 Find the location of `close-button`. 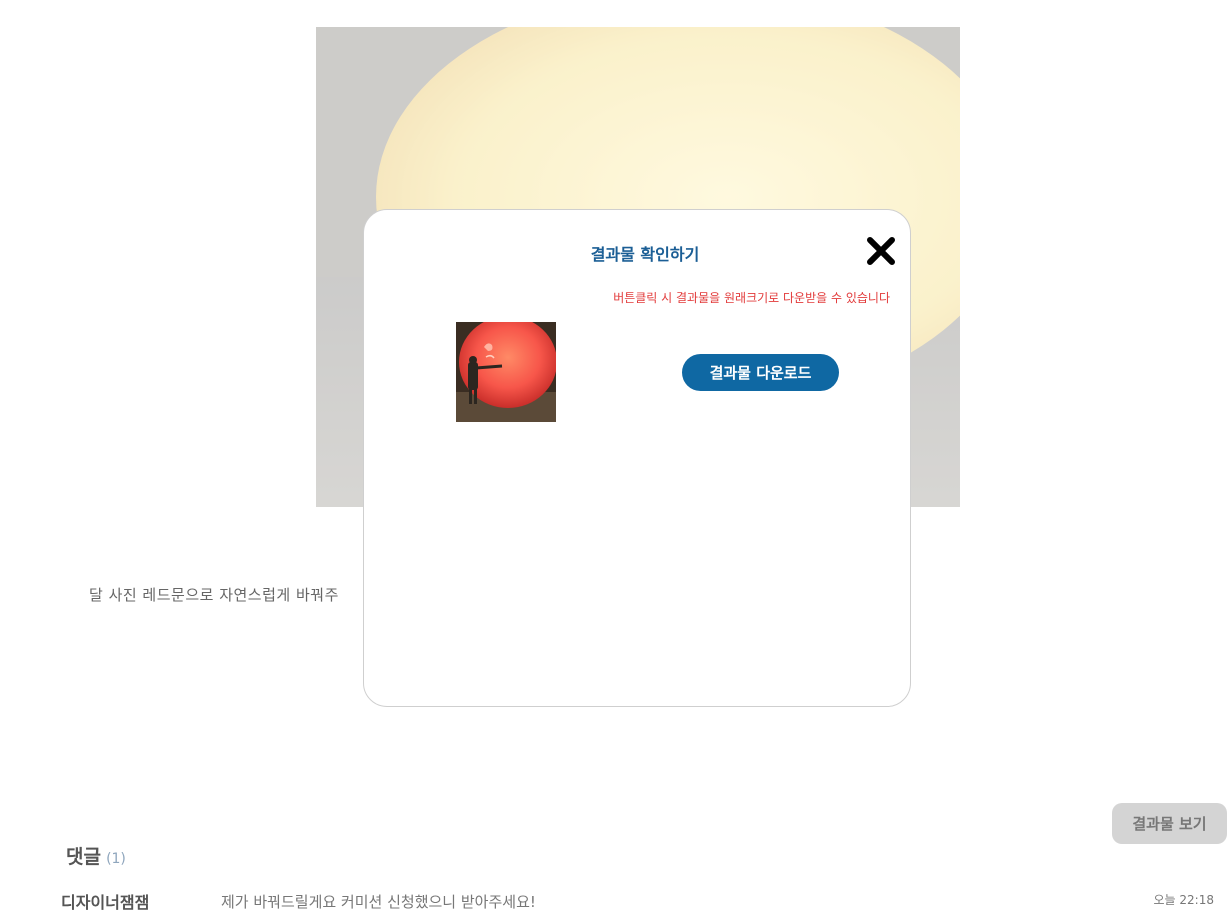

close-button is located at coordinates (881, 251).